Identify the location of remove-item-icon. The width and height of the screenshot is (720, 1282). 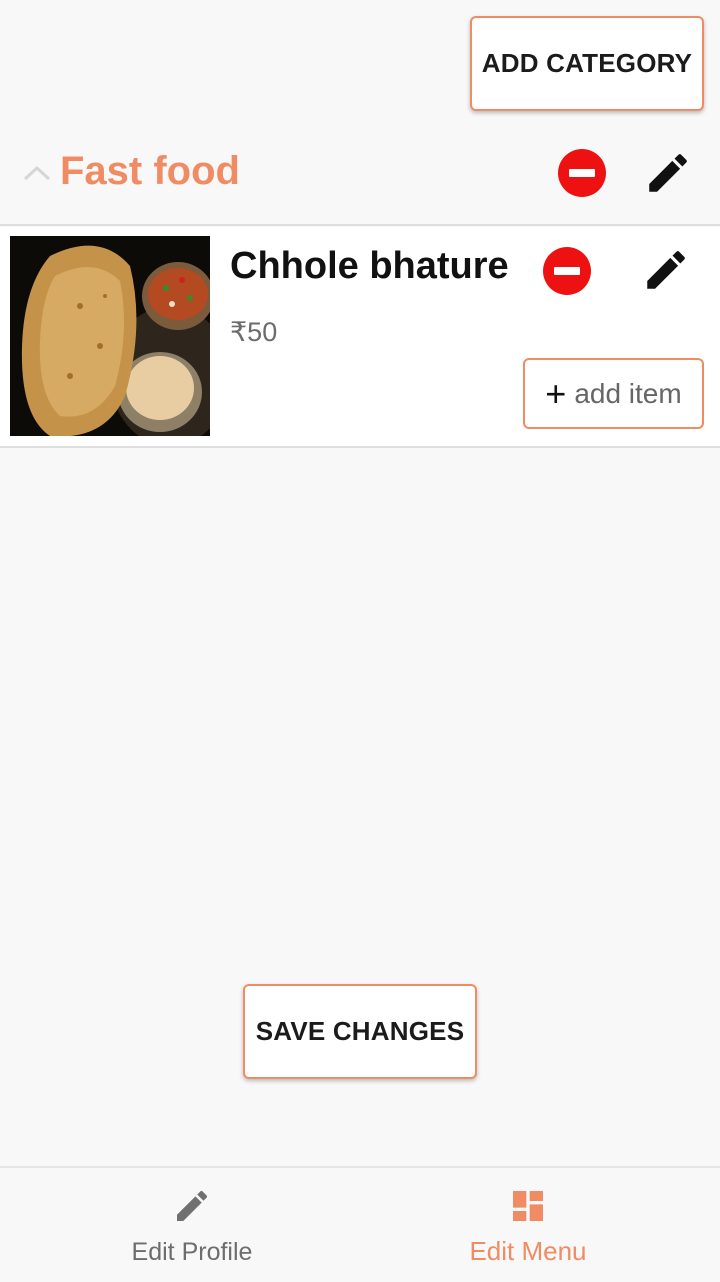
(567, 271).